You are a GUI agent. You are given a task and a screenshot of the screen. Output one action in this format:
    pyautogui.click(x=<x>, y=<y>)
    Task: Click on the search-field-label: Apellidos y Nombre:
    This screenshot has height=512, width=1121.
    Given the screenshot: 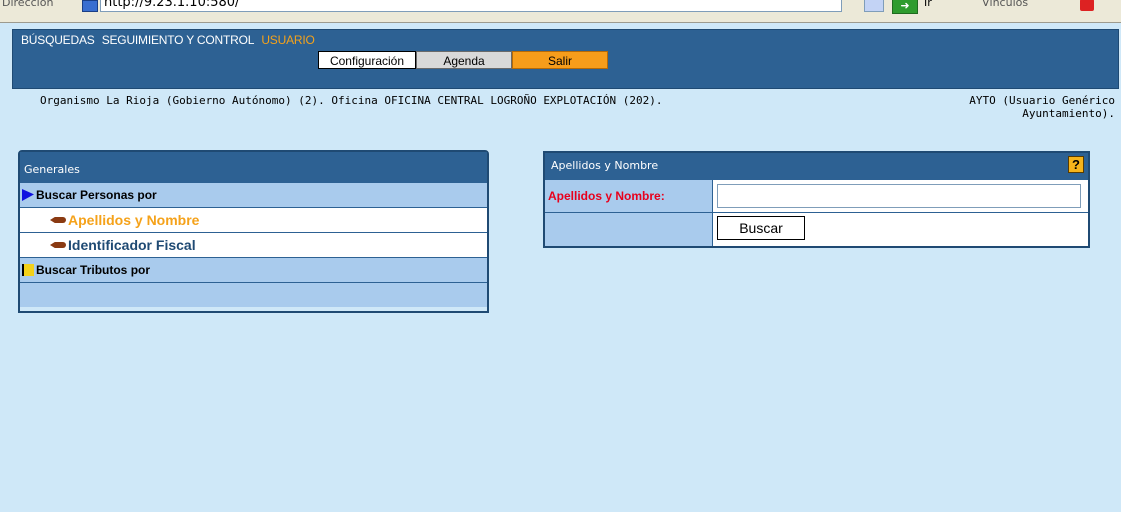 What is the action you would take?
    pyautogui.click(x=629, y=196)
    